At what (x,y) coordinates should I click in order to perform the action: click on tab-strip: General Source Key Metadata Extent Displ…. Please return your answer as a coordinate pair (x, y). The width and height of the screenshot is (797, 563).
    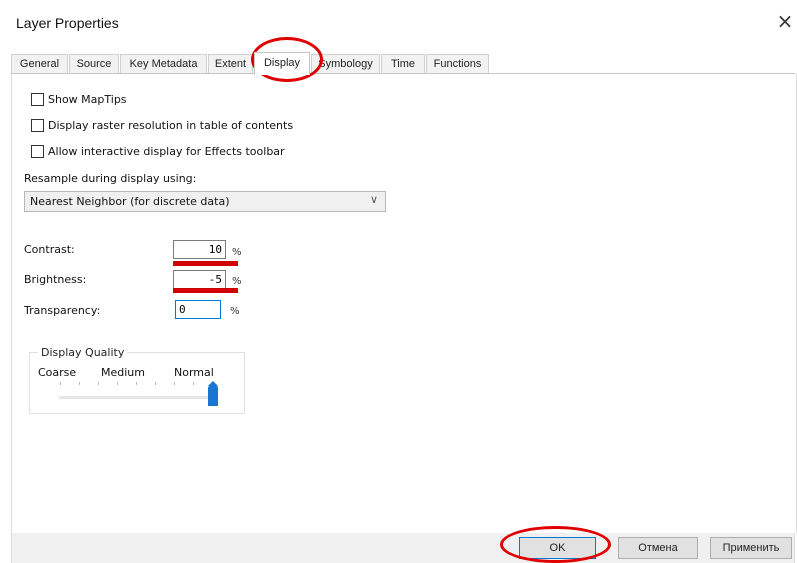
    Looking at the image, I should click on (403, 63).